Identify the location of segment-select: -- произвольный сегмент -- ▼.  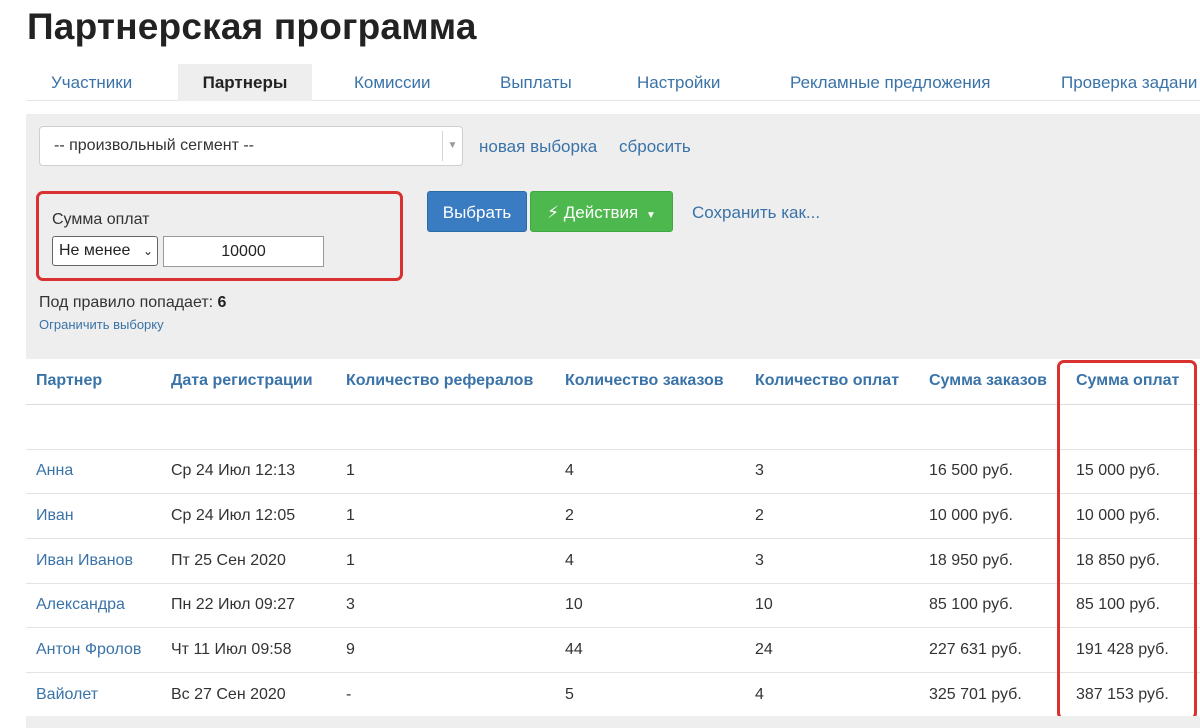
(251, 146).